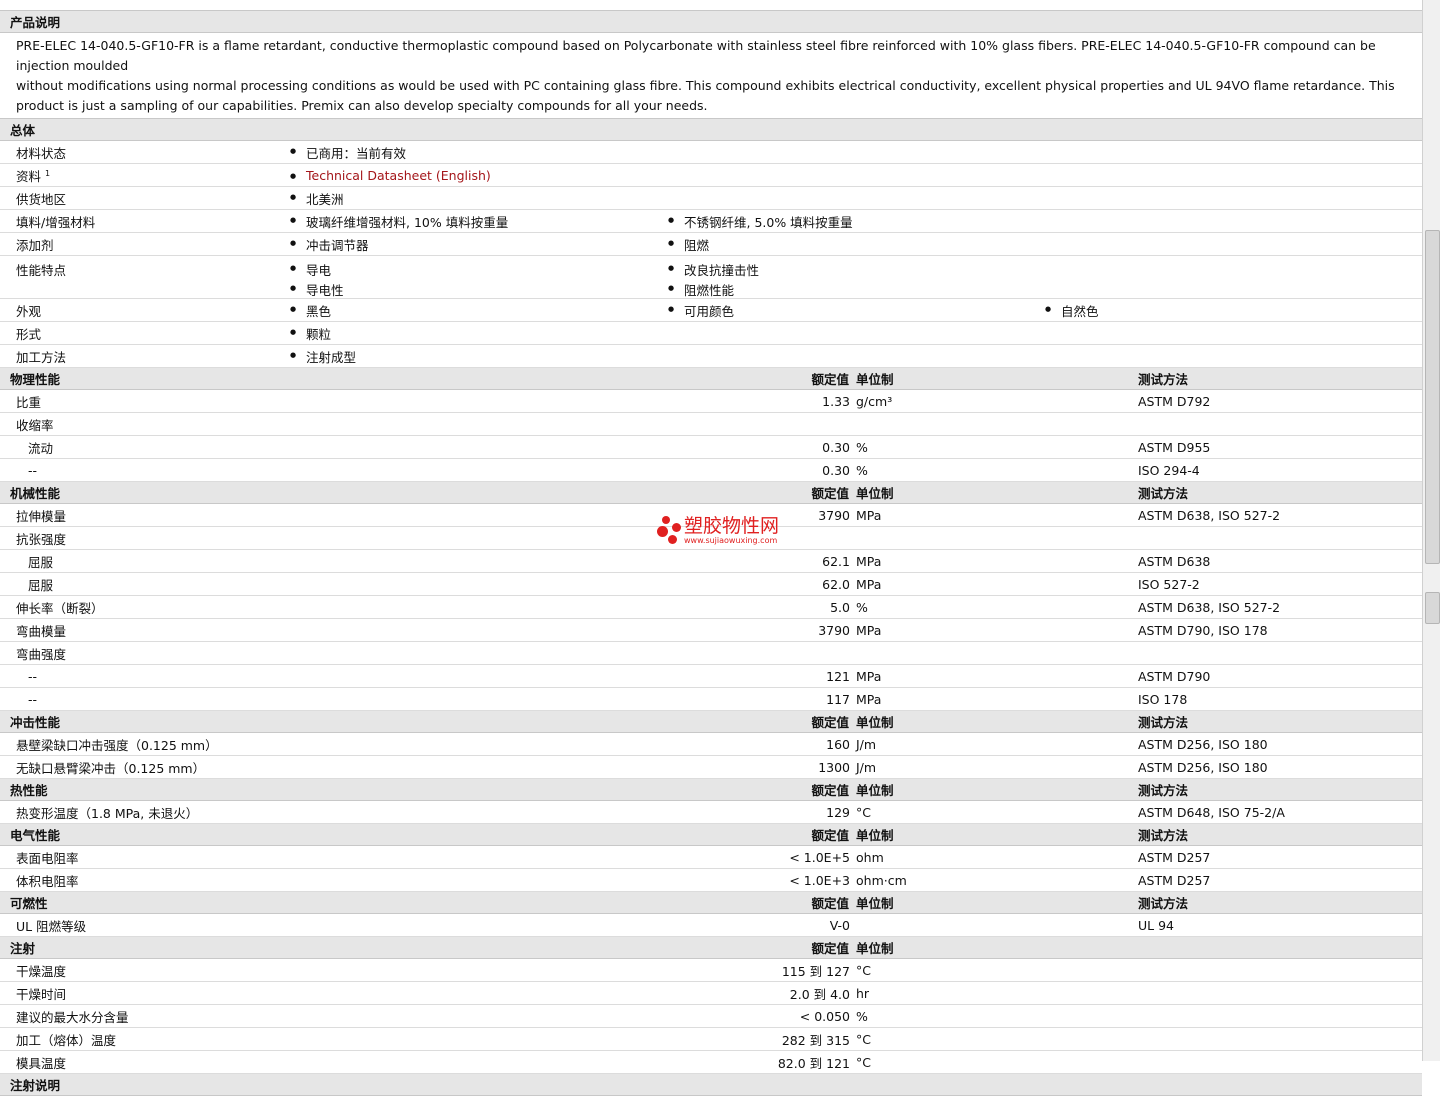  What do you see at coordinates (711, 356) in the screenshot?
I see `general-row-method: 加工方法 注射成型` at bounding box center [711, 356].